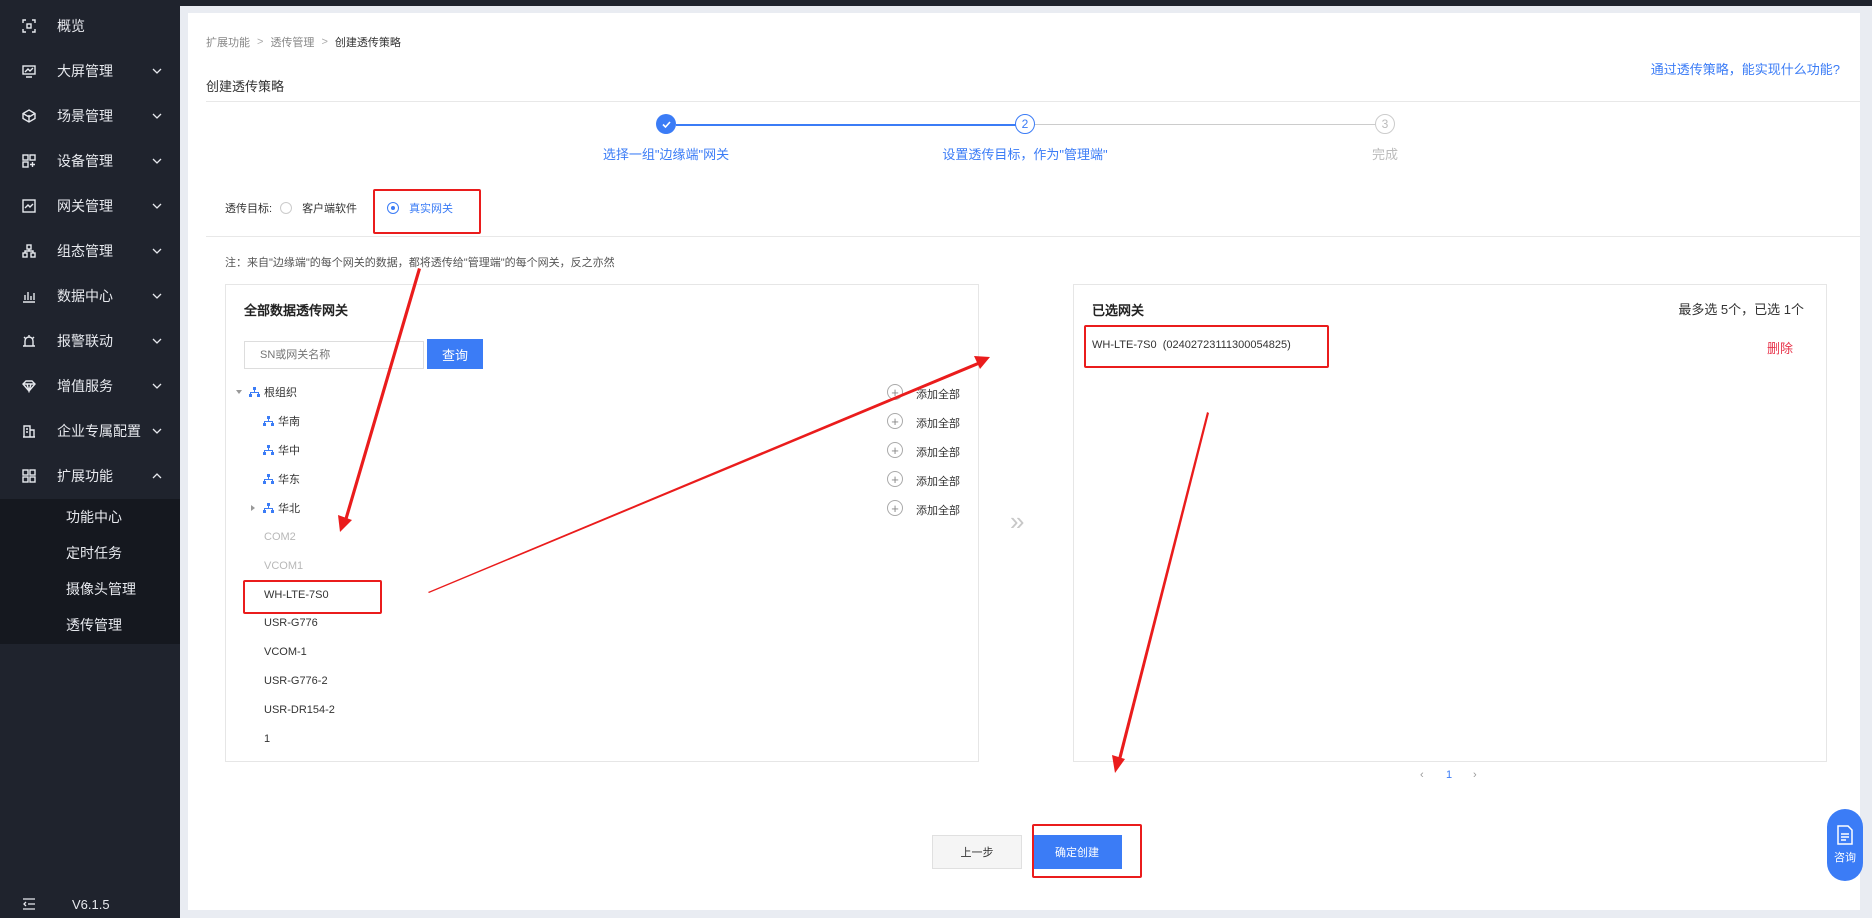 The width and height of the screenshot is (1872, 918). I want to click on breadcrumb-item: 透传管理, so click(292, 42).